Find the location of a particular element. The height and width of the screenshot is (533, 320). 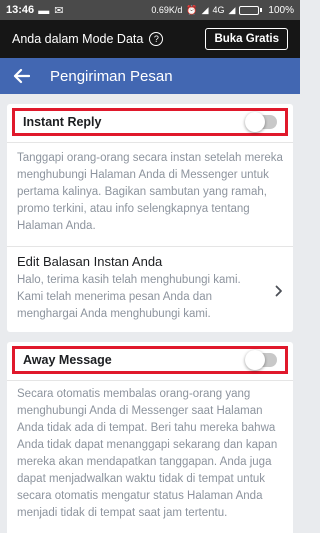

signal-strength-icon: ◢ is located at coordinates (232, 9).